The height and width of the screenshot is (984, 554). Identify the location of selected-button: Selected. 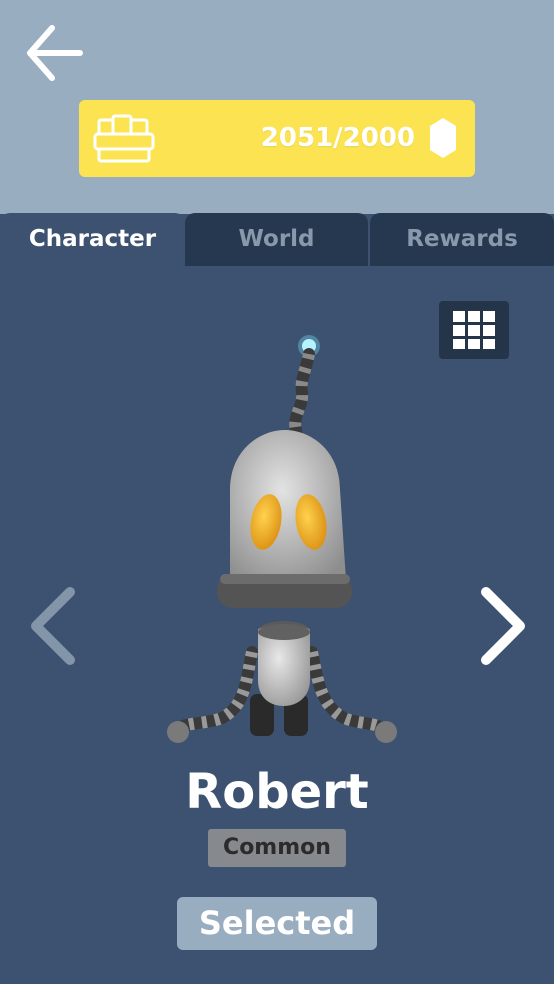
(277, 923).